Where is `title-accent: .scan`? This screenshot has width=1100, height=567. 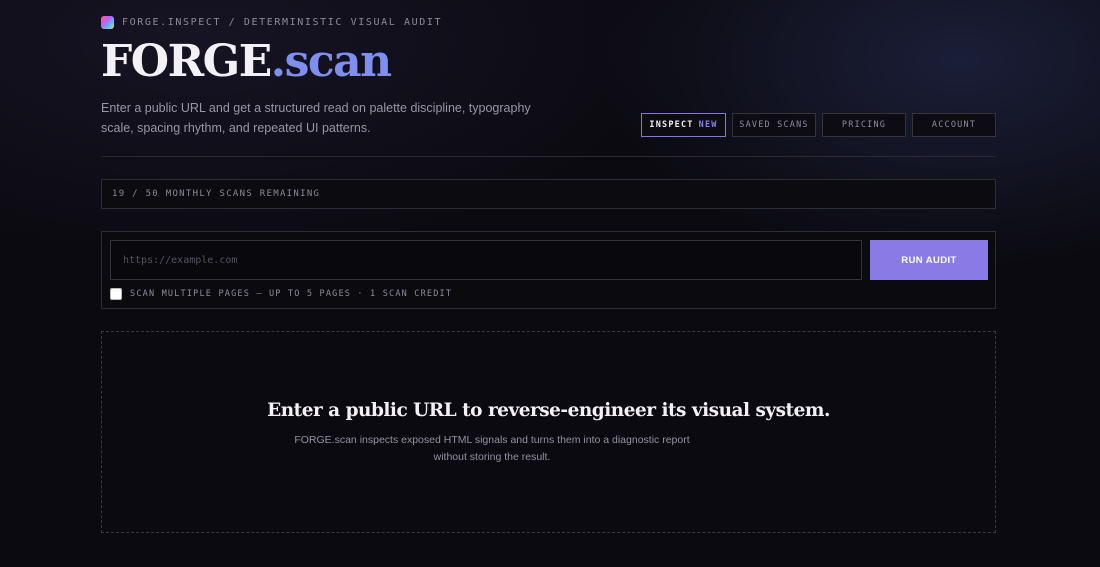 title-accent: .scan is located at coordinates (331, 61).